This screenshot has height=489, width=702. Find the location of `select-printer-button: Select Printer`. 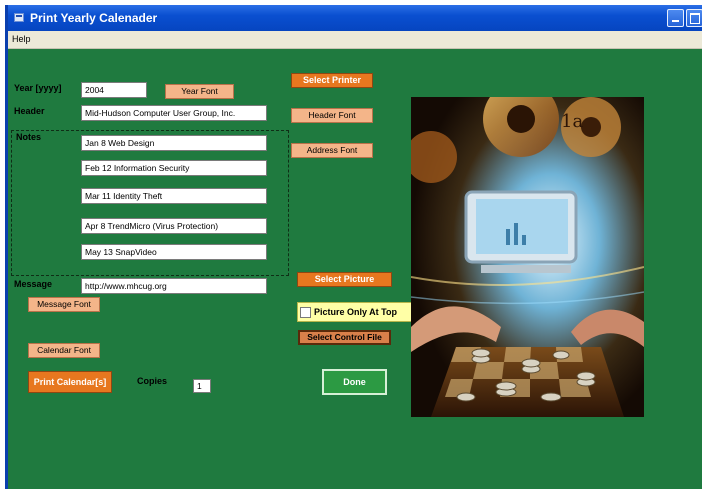

select-printer-button: Select Printer is located at coordinates (332, 80).